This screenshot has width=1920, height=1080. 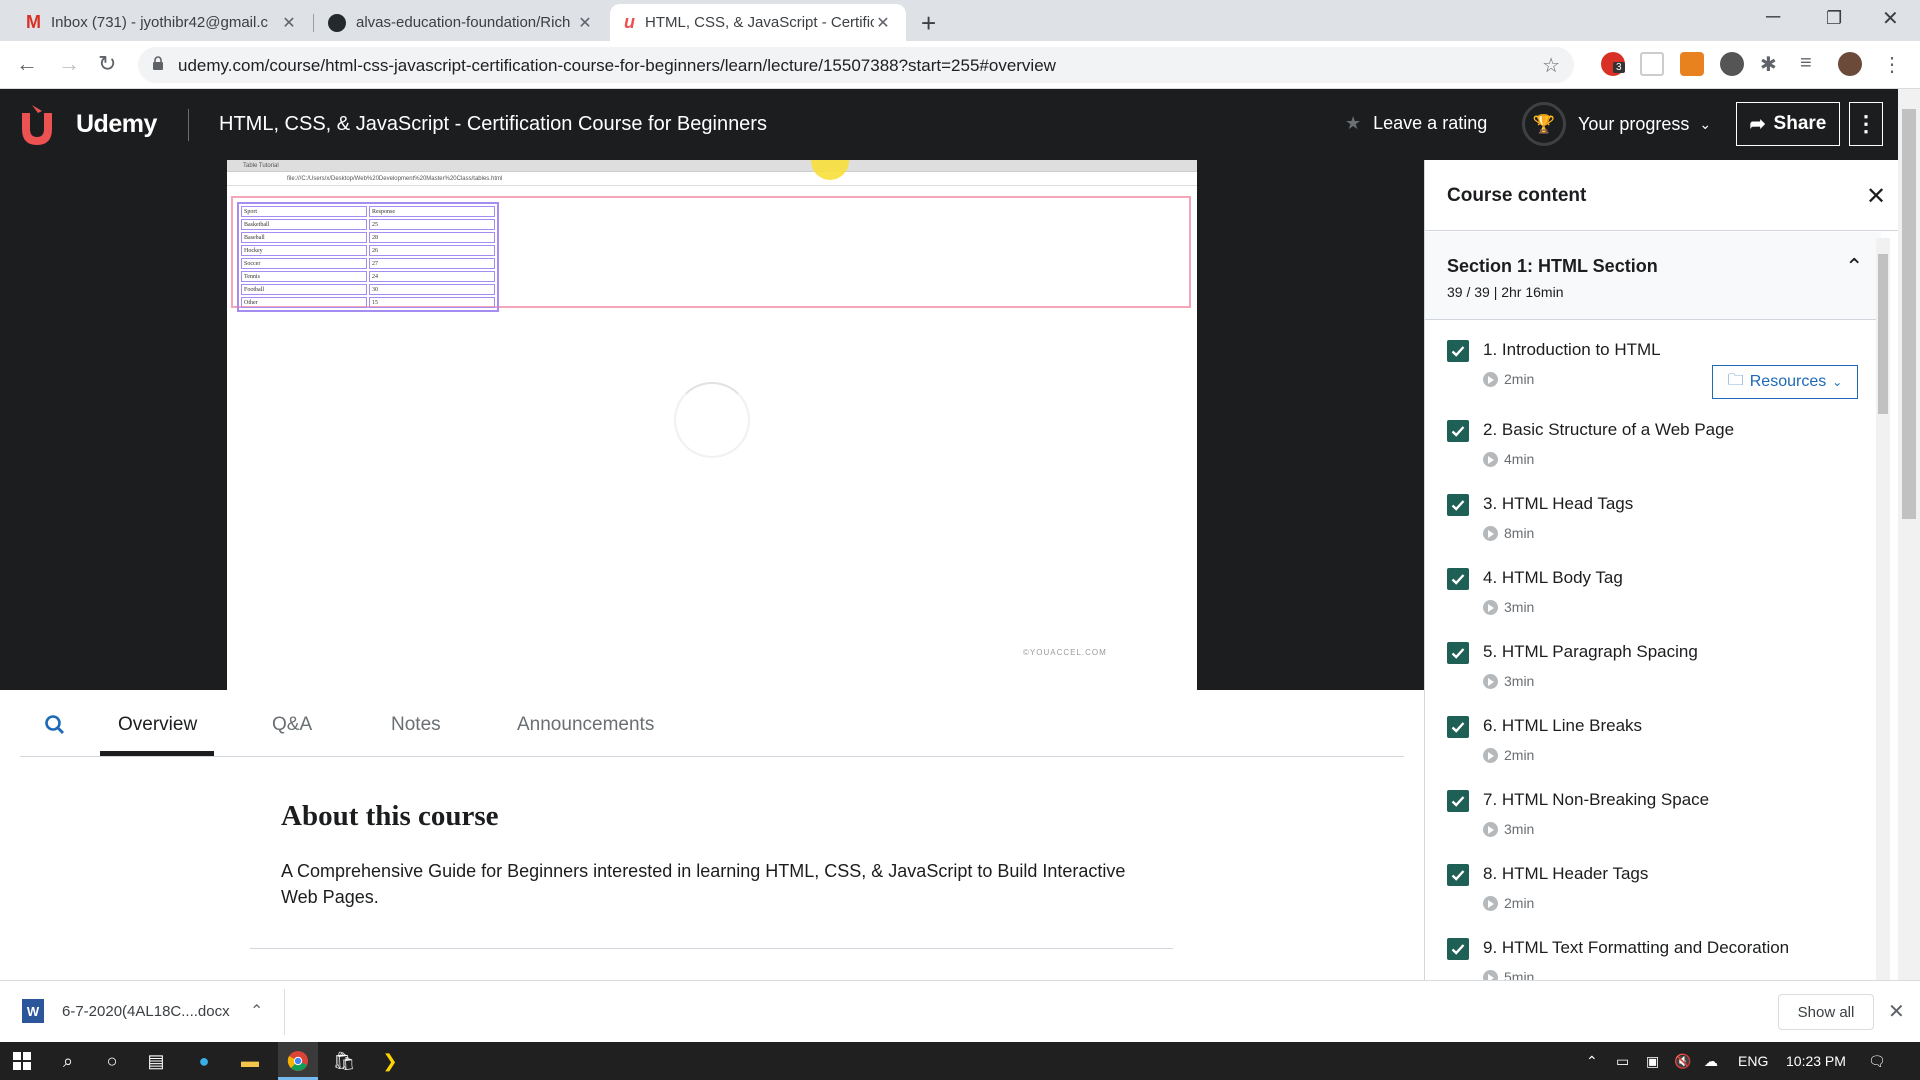 I want to click on lecture-duration: 3min, so click(x=1508, y=607).